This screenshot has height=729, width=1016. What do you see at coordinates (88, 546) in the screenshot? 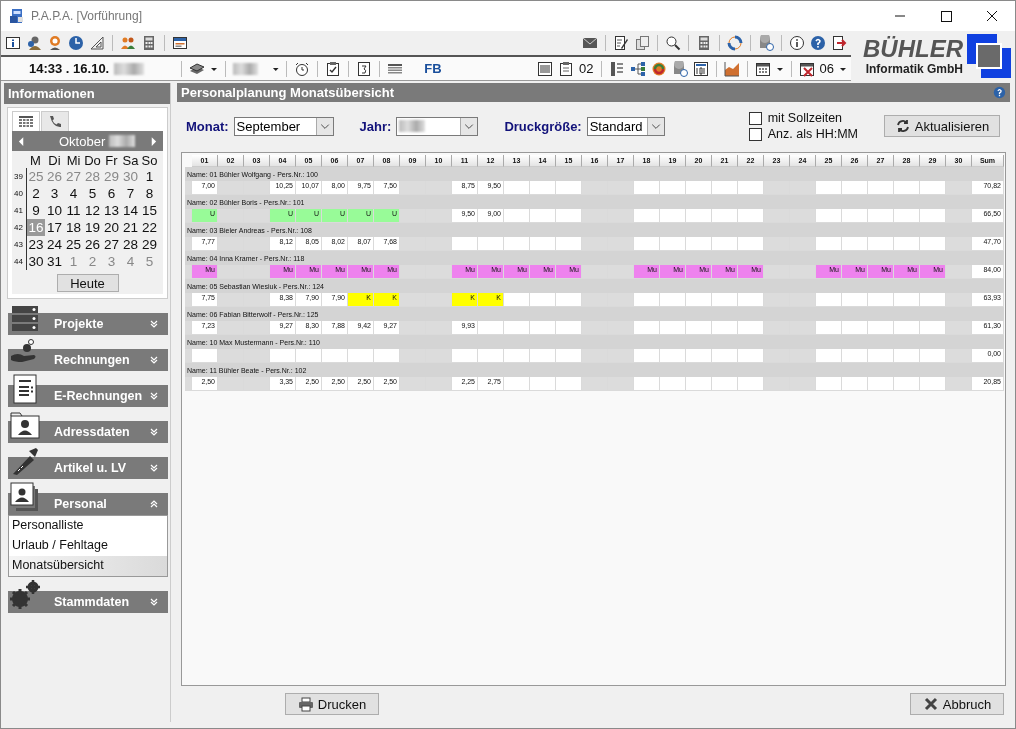
I see `nav-item: Urlaub / Fehltage` at bounding box center [88, 546].